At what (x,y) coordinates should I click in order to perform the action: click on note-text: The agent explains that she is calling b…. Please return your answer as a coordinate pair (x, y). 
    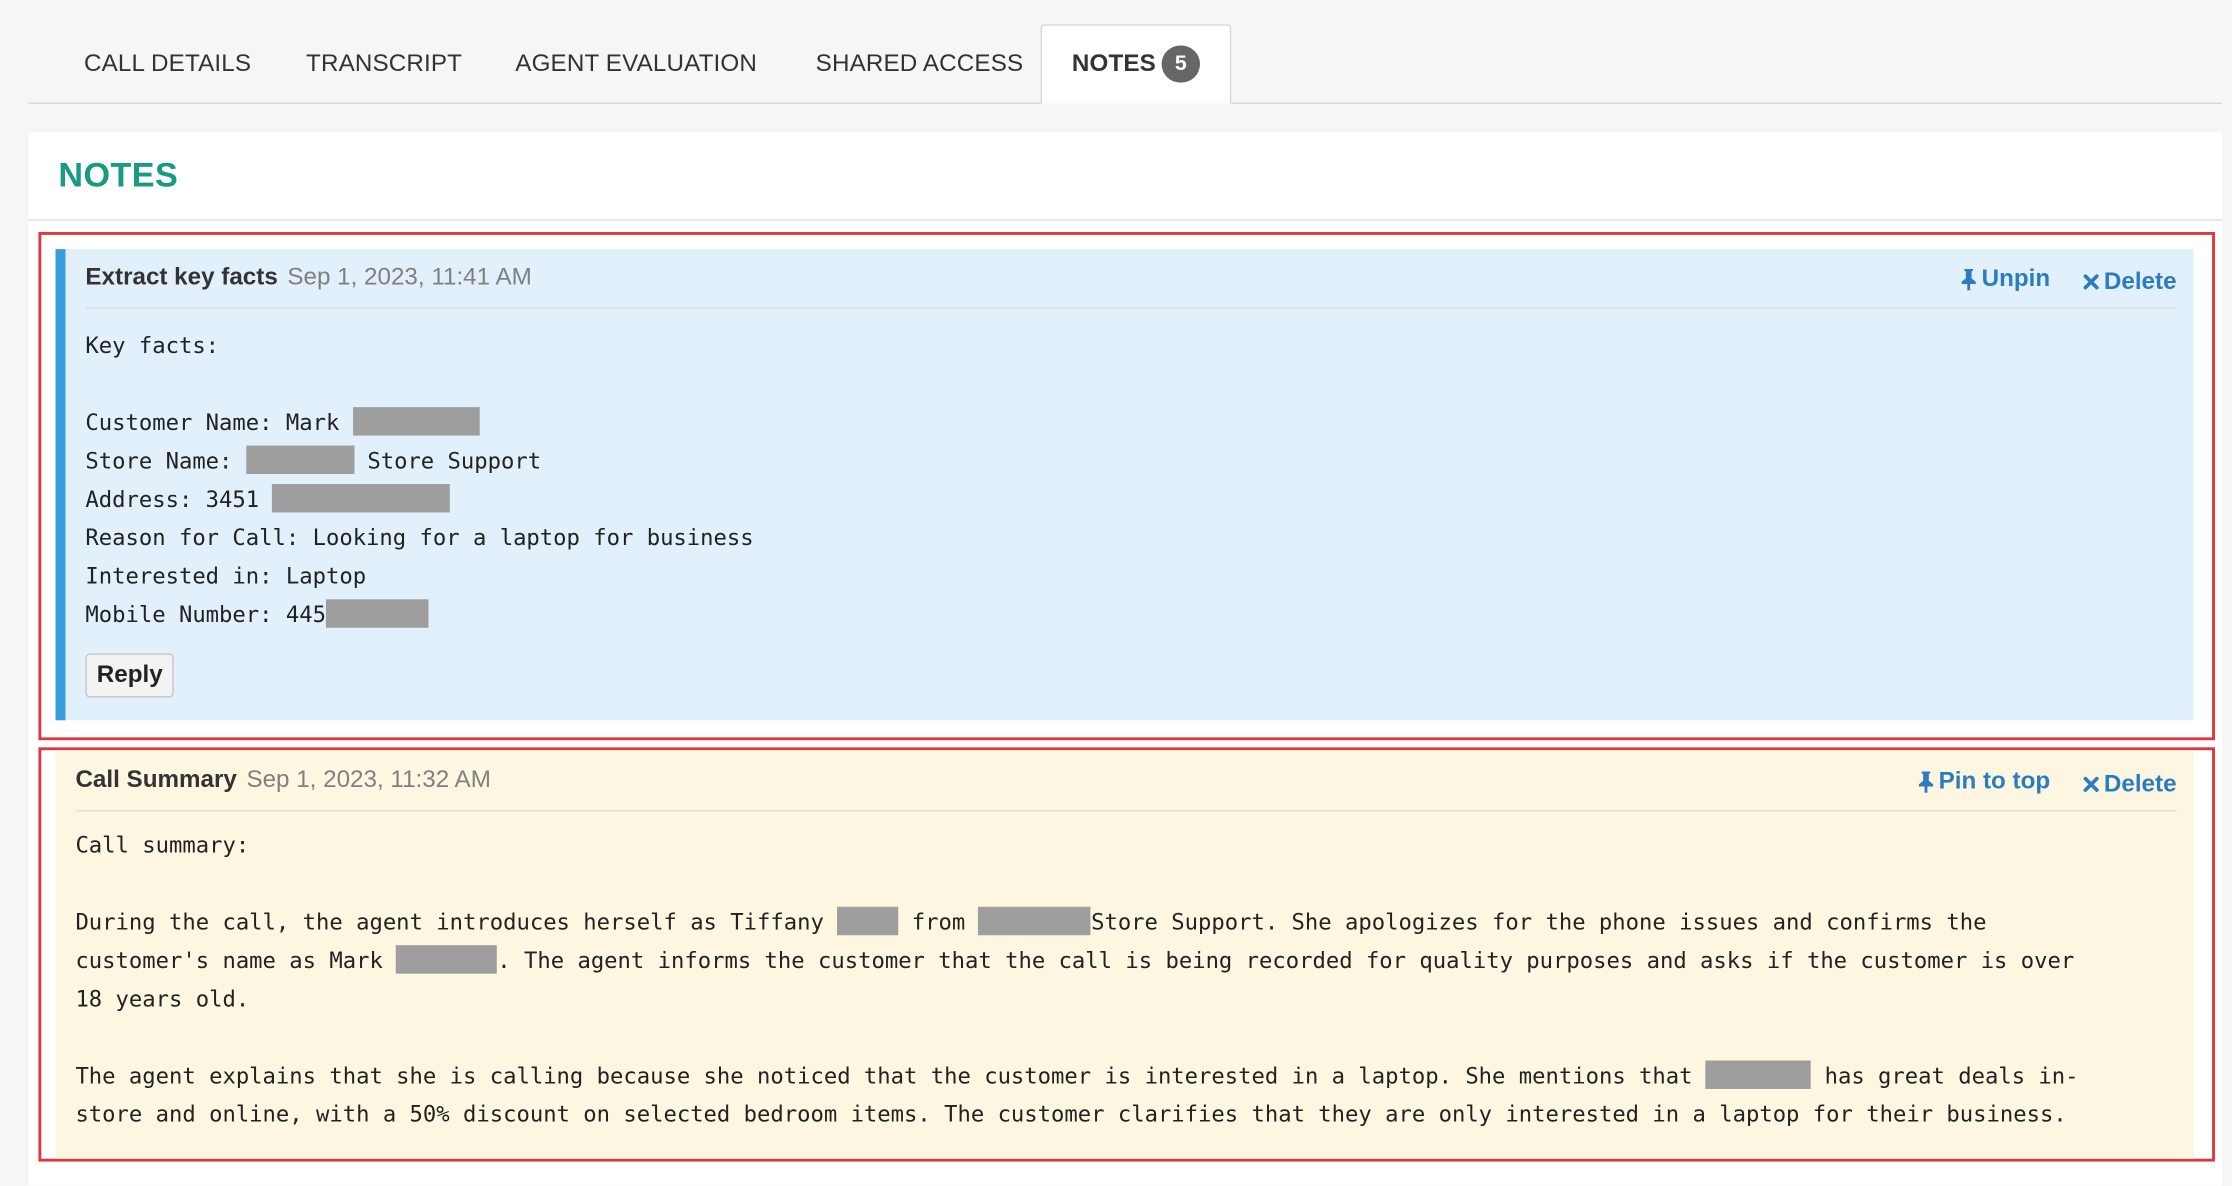
    Looking at the image, I should click on (890, 1076).